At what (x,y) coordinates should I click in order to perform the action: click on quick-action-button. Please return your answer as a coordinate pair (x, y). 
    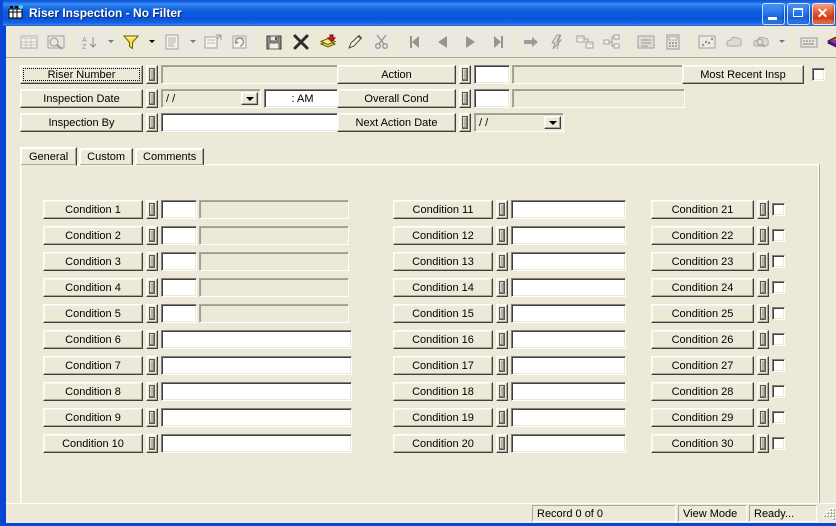
    Looking at the image, I should click on (558, 41).